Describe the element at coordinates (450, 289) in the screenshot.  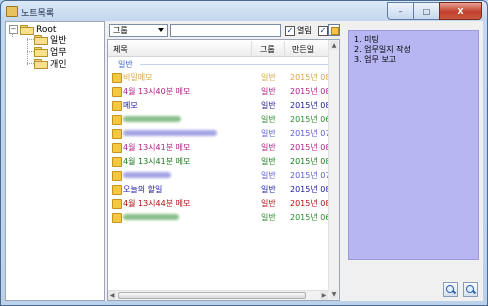
I see `zoom-in-button` at that location.